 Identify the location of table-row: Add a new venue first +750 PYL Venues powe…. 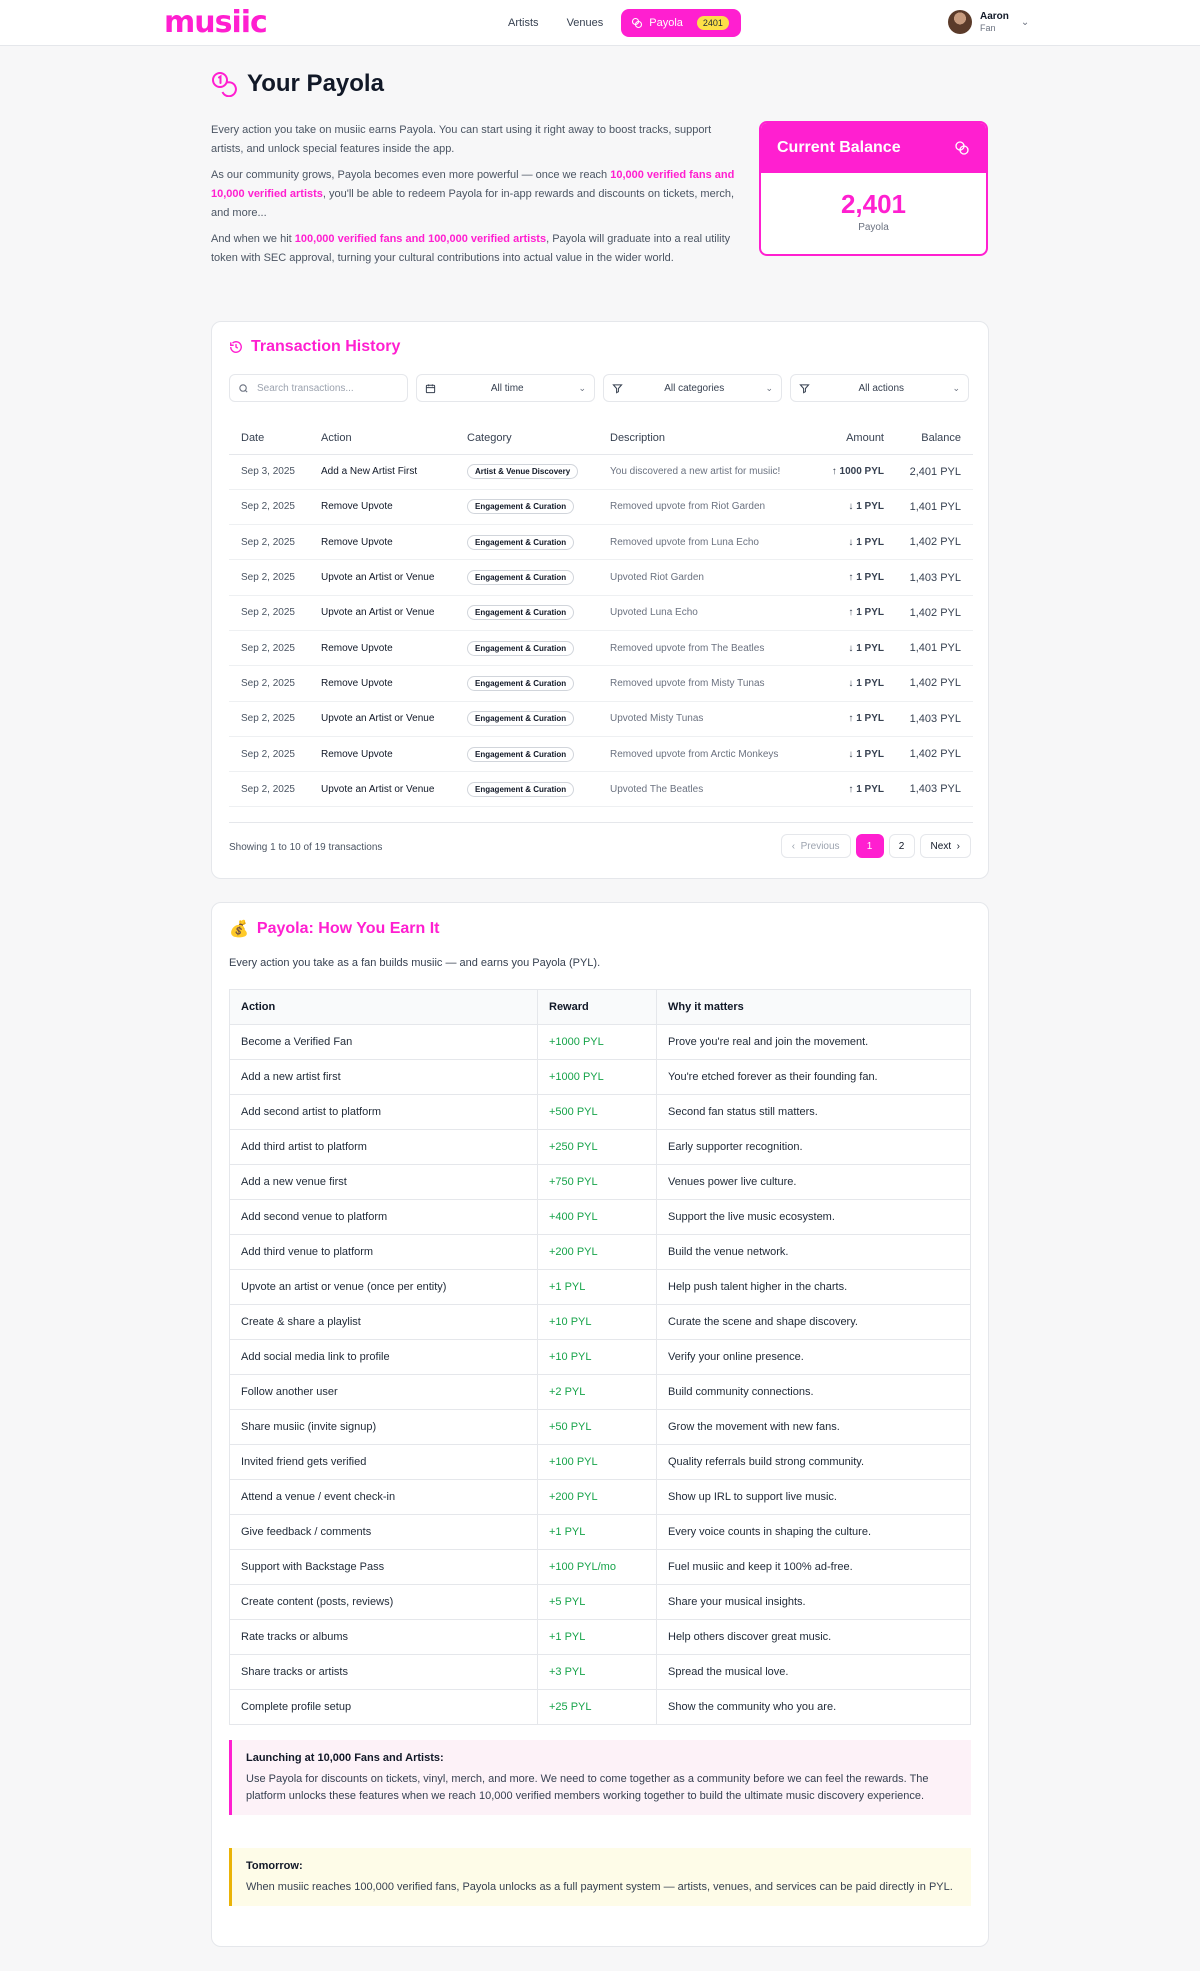
(600, 1182).